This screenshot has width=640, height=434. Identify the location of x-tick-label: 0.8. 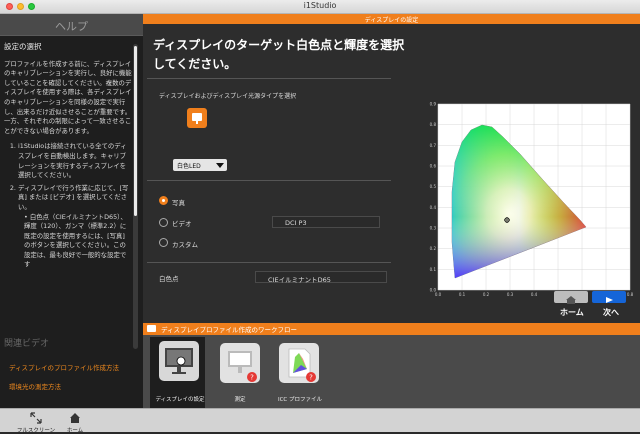
(630, 294).